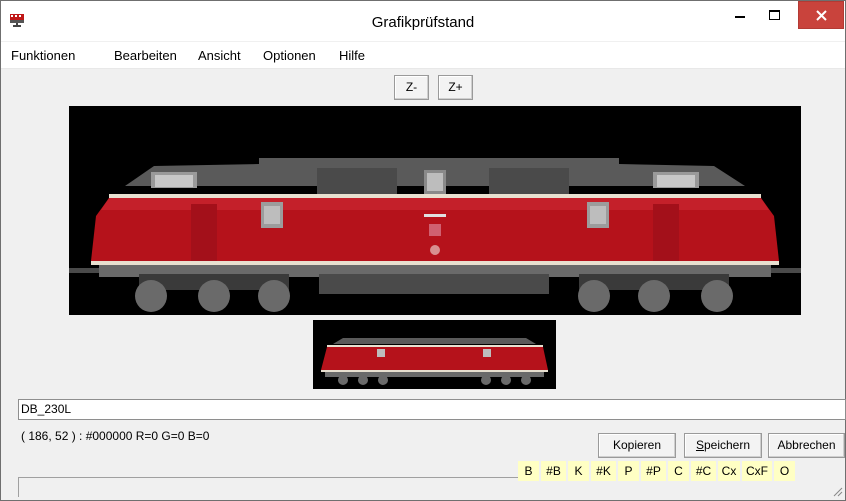 This screenshot has width=846, height=501. I want to click on resize-grip-icon, so click(837, 491).